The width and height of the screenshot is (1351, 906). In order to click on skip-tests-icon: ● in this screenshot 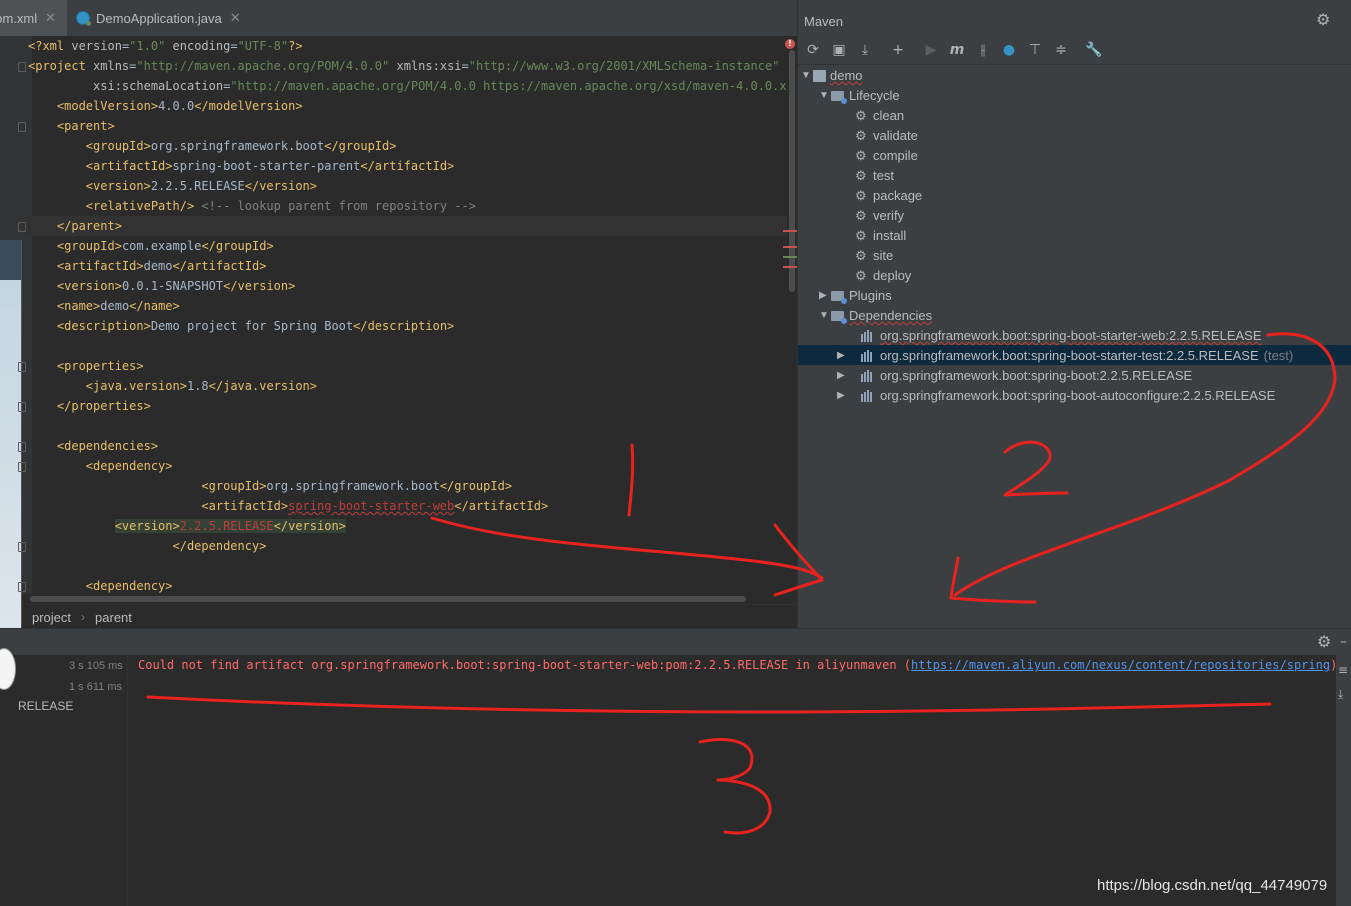, I will do `click(1009, 50)`.